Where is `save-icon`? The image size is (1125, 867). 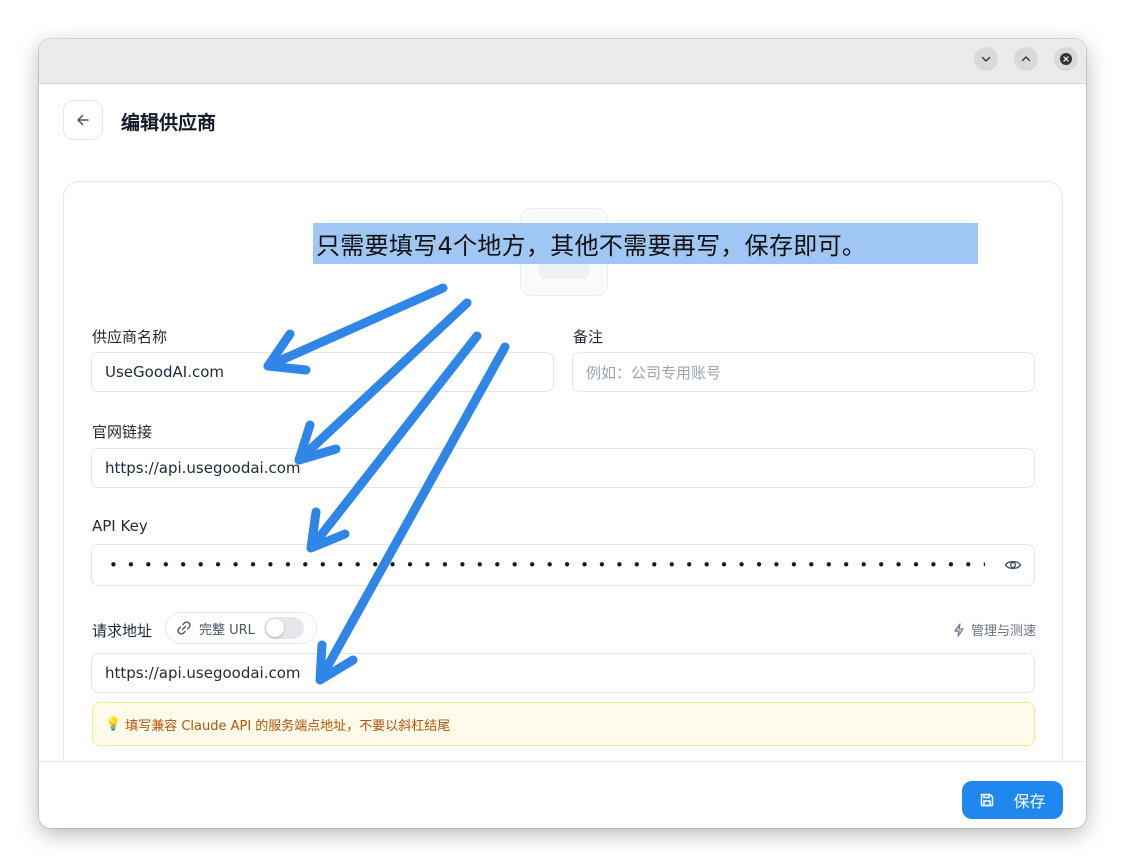 save-icon is located at coordinates (987, 800).